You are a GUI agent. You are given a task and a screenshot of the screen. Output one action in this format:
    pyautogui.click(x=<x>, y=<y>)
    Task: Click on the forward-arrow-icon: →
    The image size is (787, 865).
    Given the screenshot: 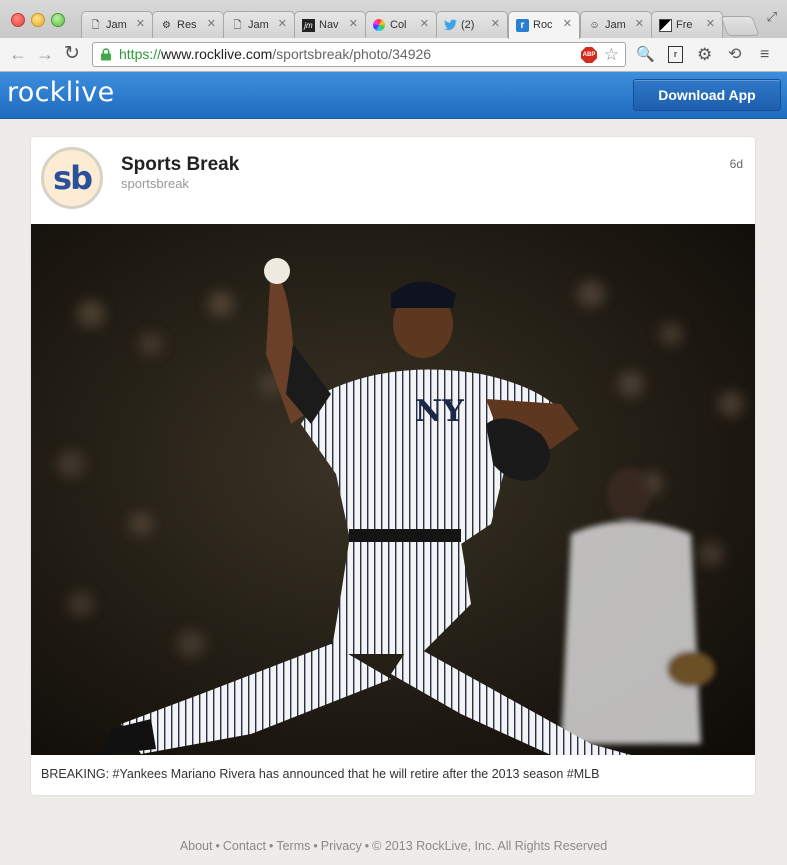 What is the action you would take?
    pyautogui.click(x=45, y=54)
    